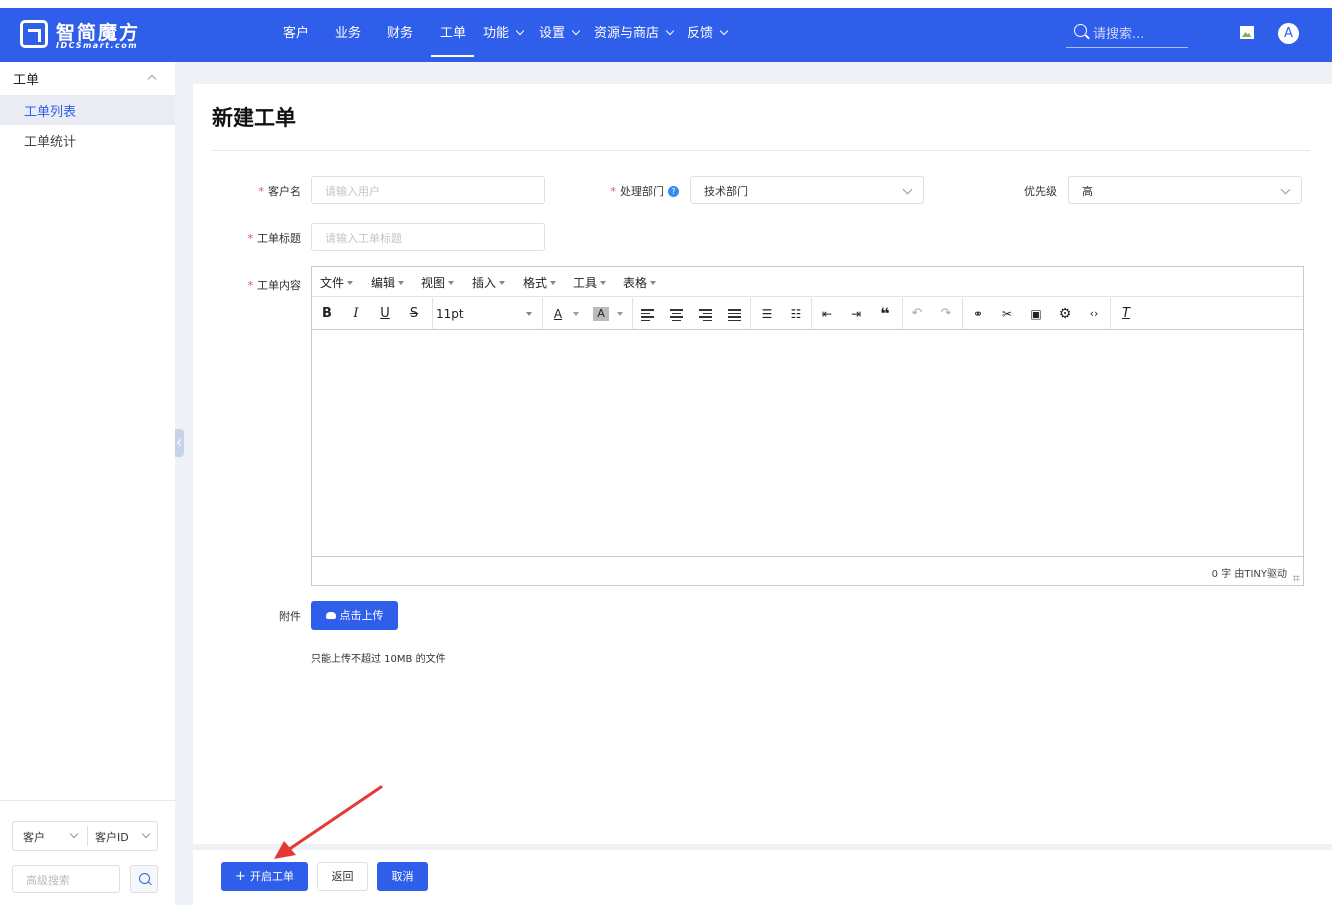 The height and width of the screenshot is (905, 1332). Describe the element at coordinates (807, 190) in the screenshot. I see `department-select: 技术部门` at that location.